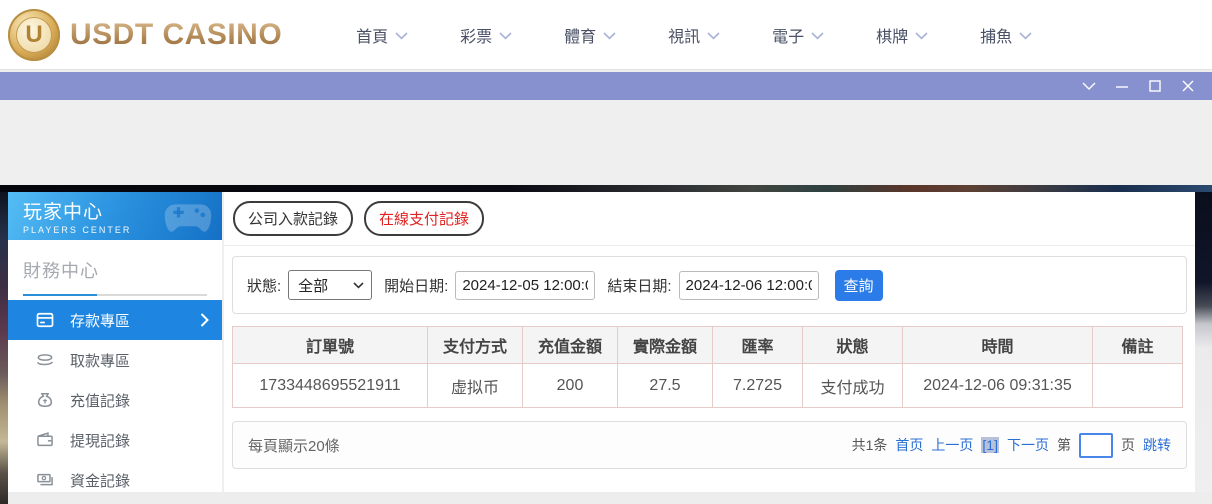 This screenshot has height=504, width=1212. I want to click on total-count-text: 共1条, so click(869, 445).